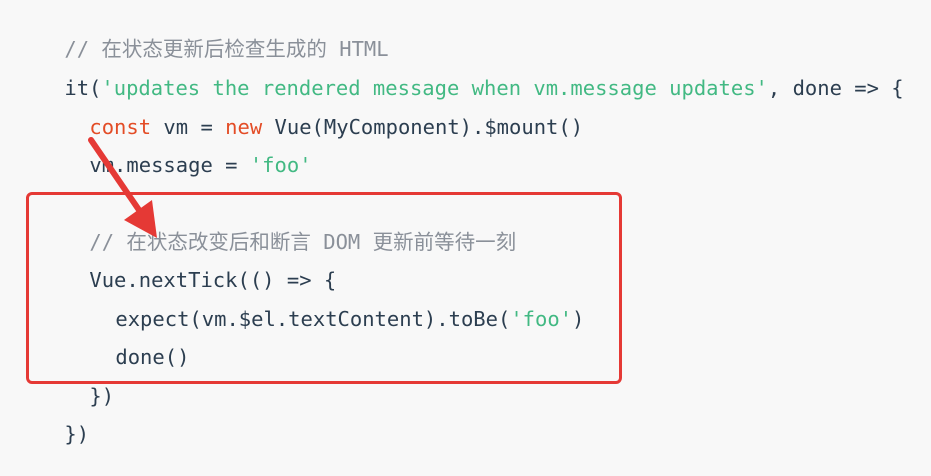  I want to click on assign-value-string: 'foo', so click(280, 165).